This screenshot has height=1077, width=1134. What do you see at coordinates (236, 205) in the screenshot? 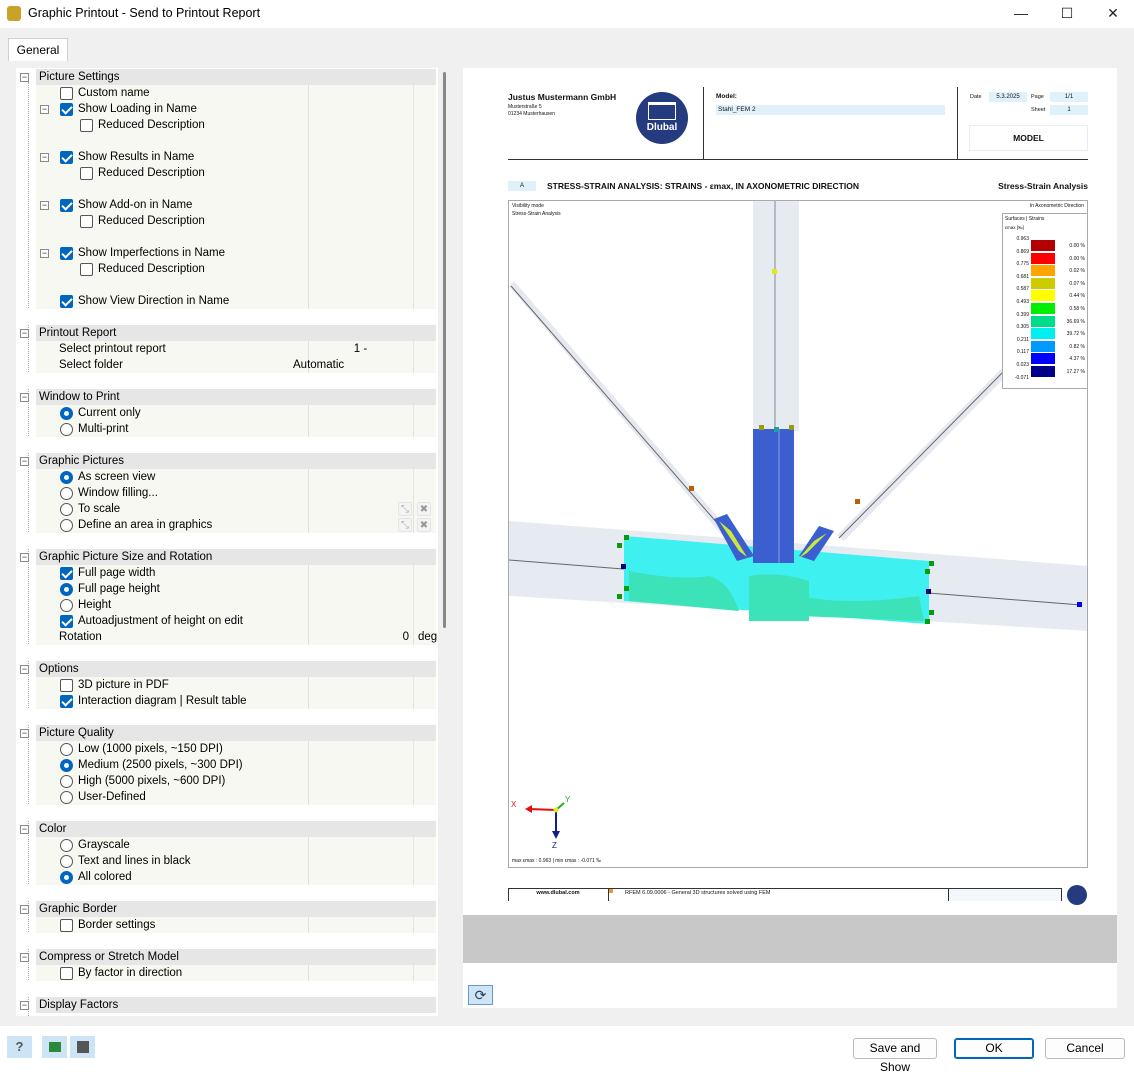
I see `tree-item-show-add-on-in-name: − Show Add-on in Name` at bounding box center [236, 205].